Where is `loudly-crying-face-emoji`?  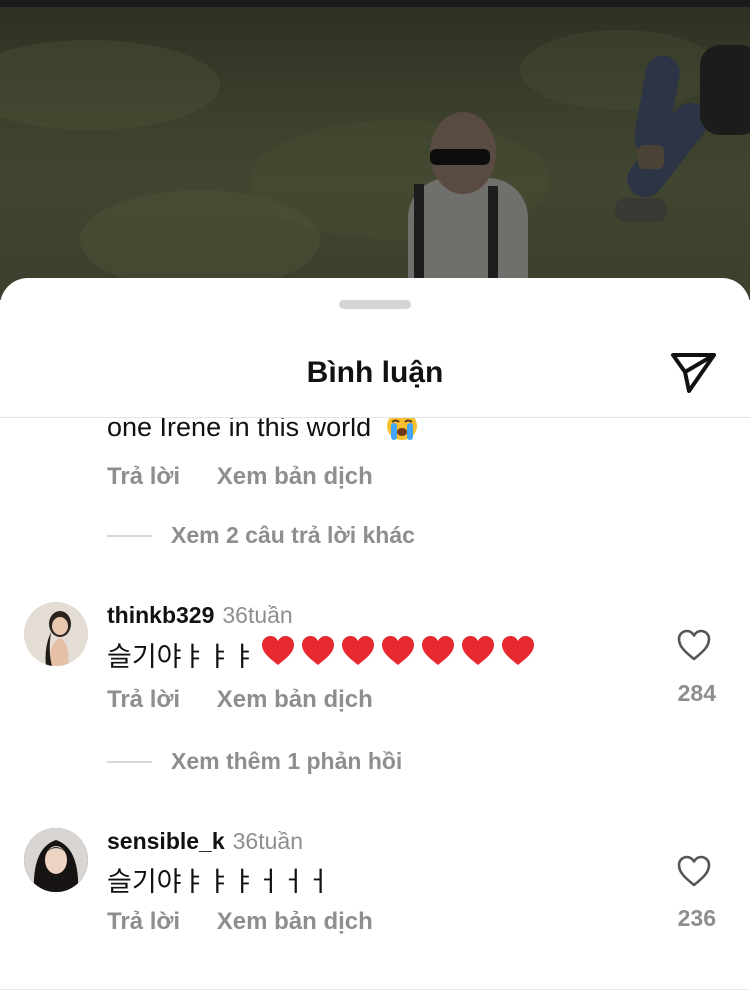 loudly-crying-face-emoji is located at coordinates (401, 429).